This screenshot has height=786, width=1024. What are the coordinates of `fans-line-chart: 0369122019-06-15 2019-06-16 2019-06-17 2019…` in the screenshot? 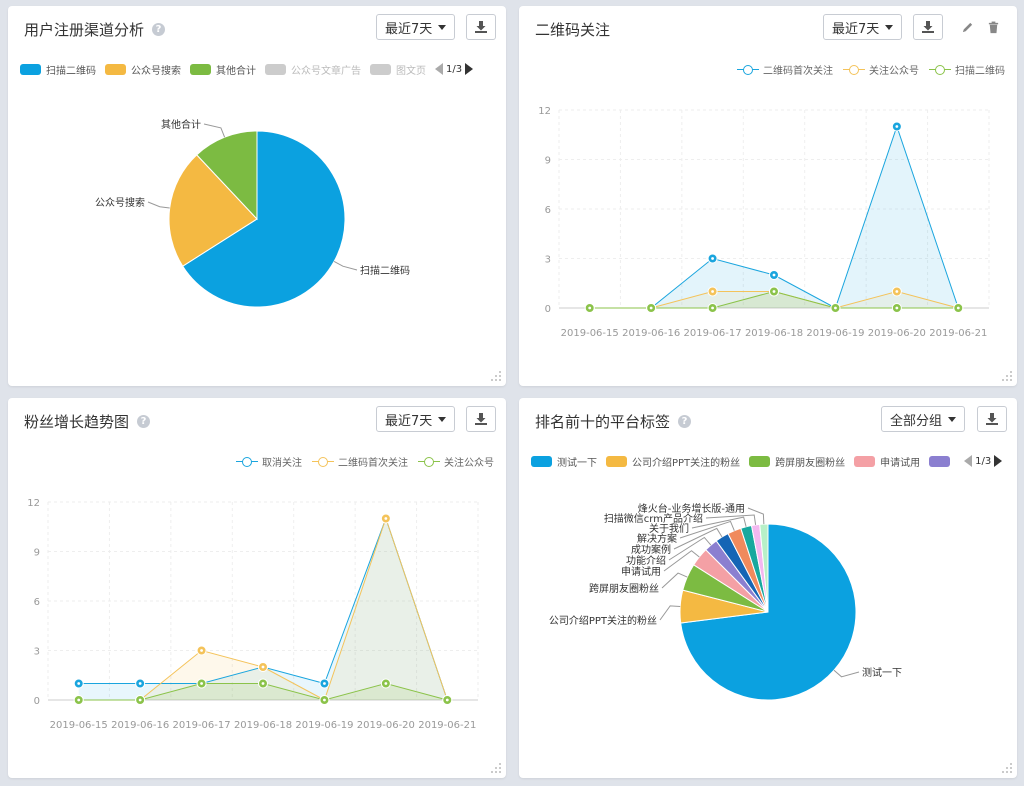 It's located at (253, 614).